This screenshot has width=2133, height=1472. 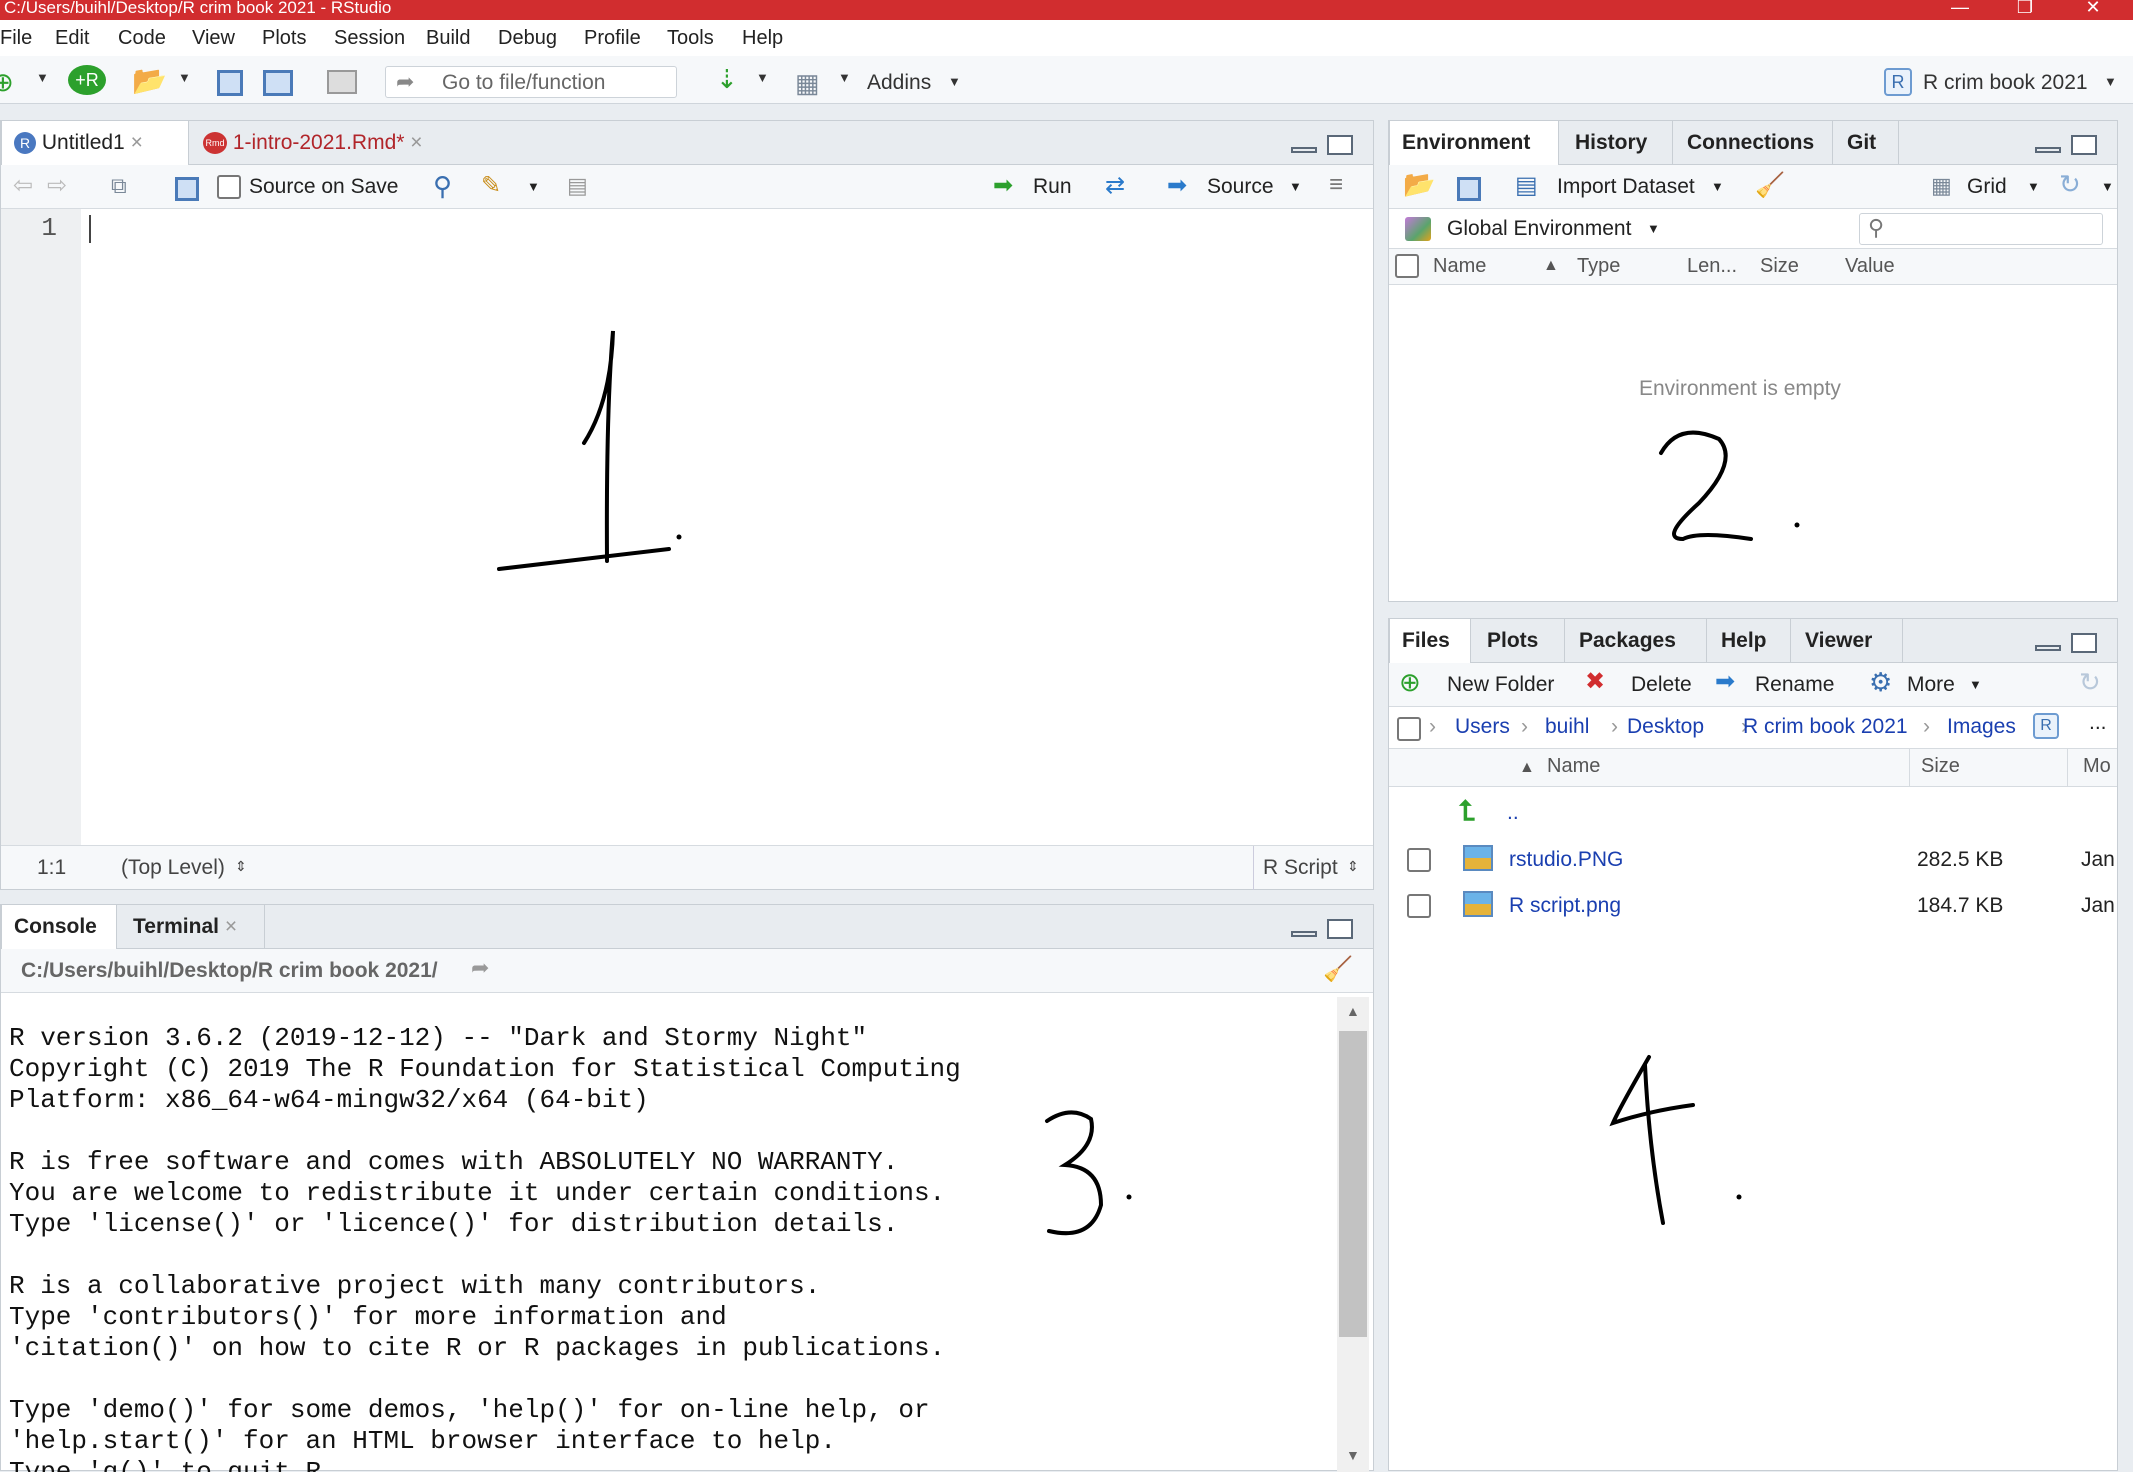 I want to click on pane-layout-icon: ▦, so click(x=807, y=83).